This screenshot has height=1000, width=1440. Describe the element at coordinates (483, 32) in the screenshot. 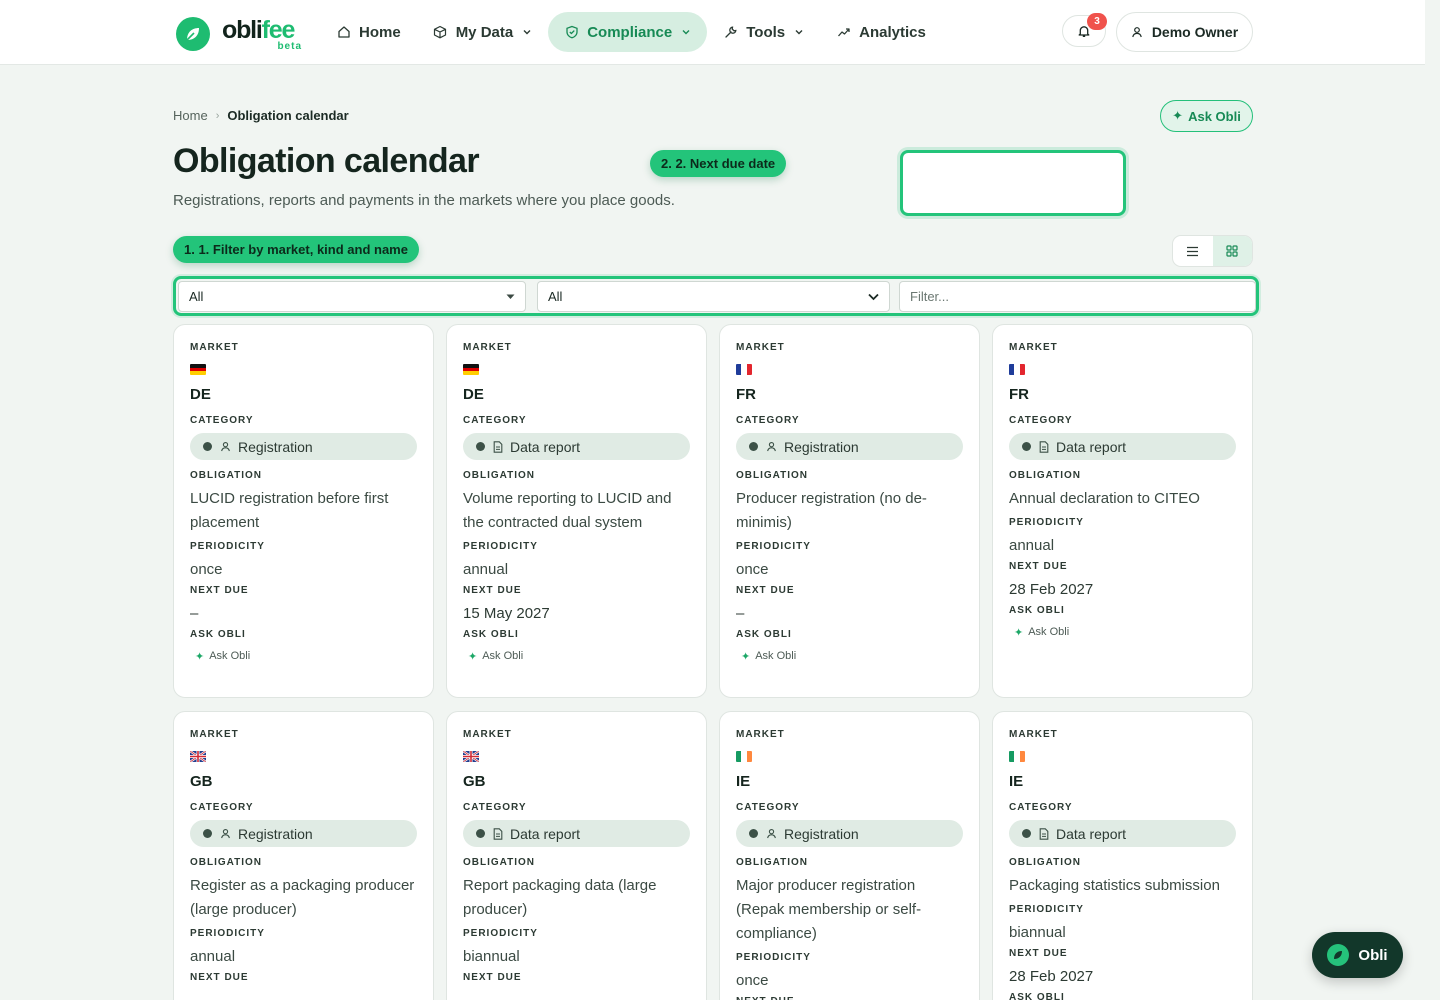

I see `nav-my-data: My Data` at that location.